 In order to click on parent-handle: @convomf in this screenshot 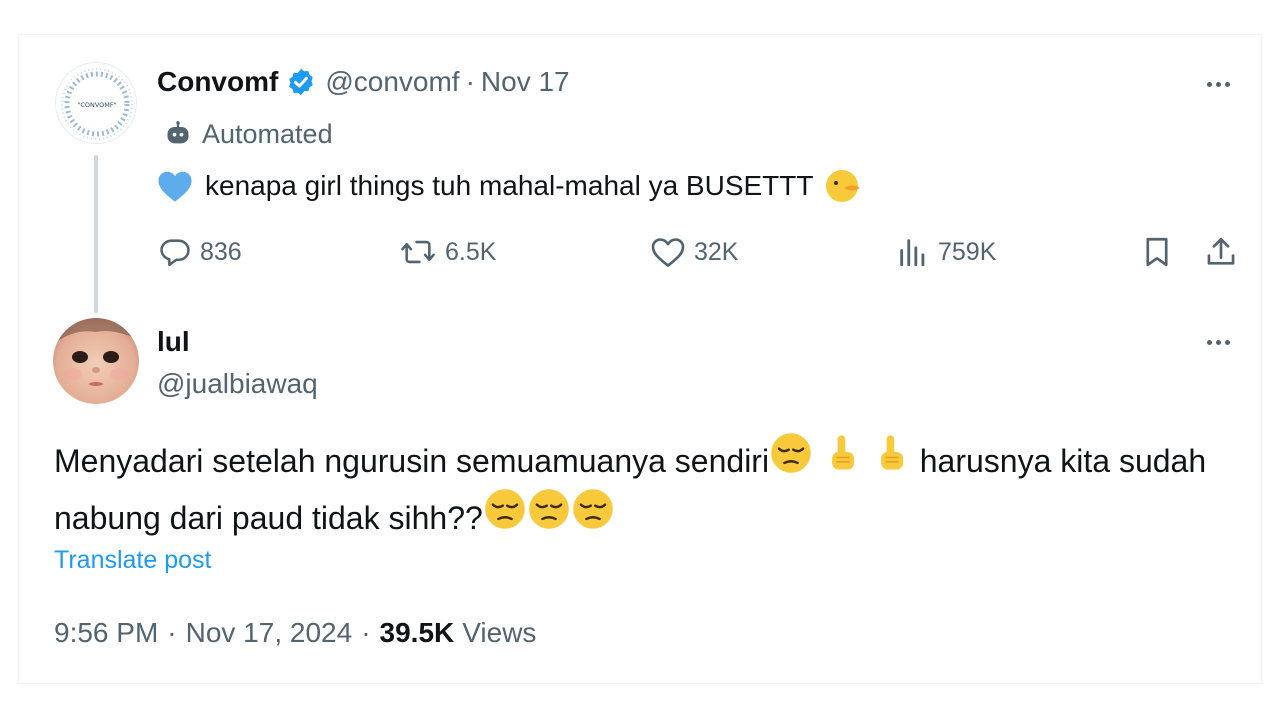, I will do `click(392, 82)`.